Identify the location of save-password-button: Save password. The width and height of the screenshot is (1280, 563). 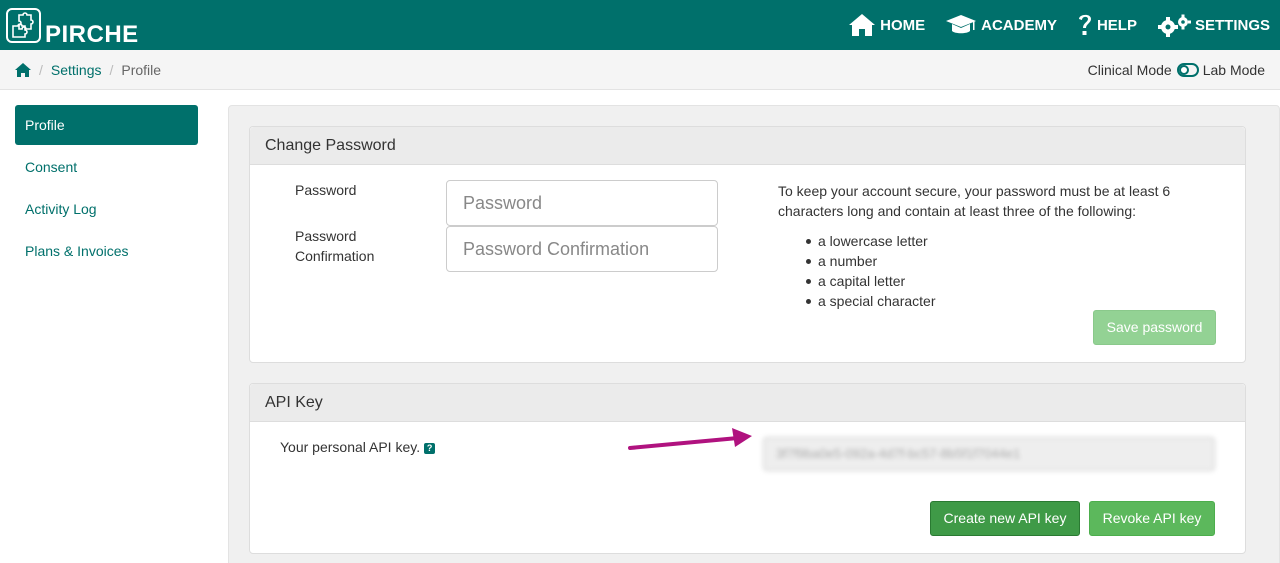
(1154, 327).